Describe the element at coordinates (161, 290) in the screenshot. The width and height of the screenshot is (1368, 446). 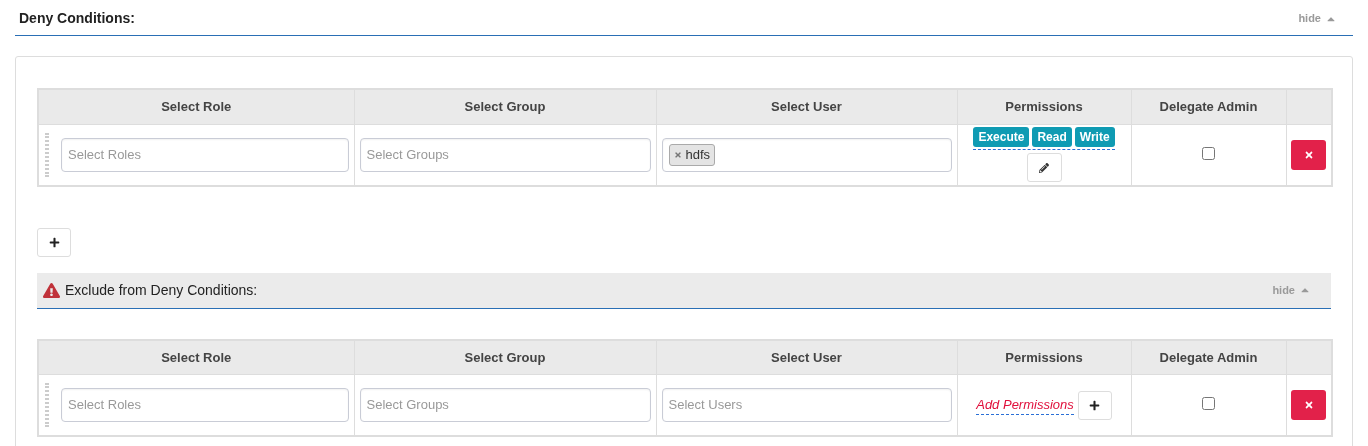
I see `exclude-title: Exclude from Deny Conditions:` at that location.